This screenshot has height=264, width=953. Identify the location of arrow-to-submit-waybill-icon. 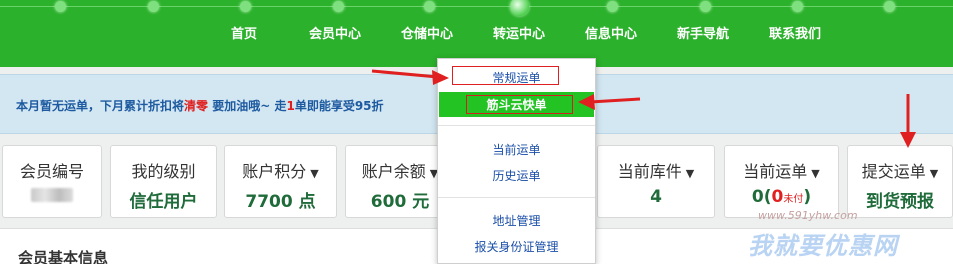
(908, 121).